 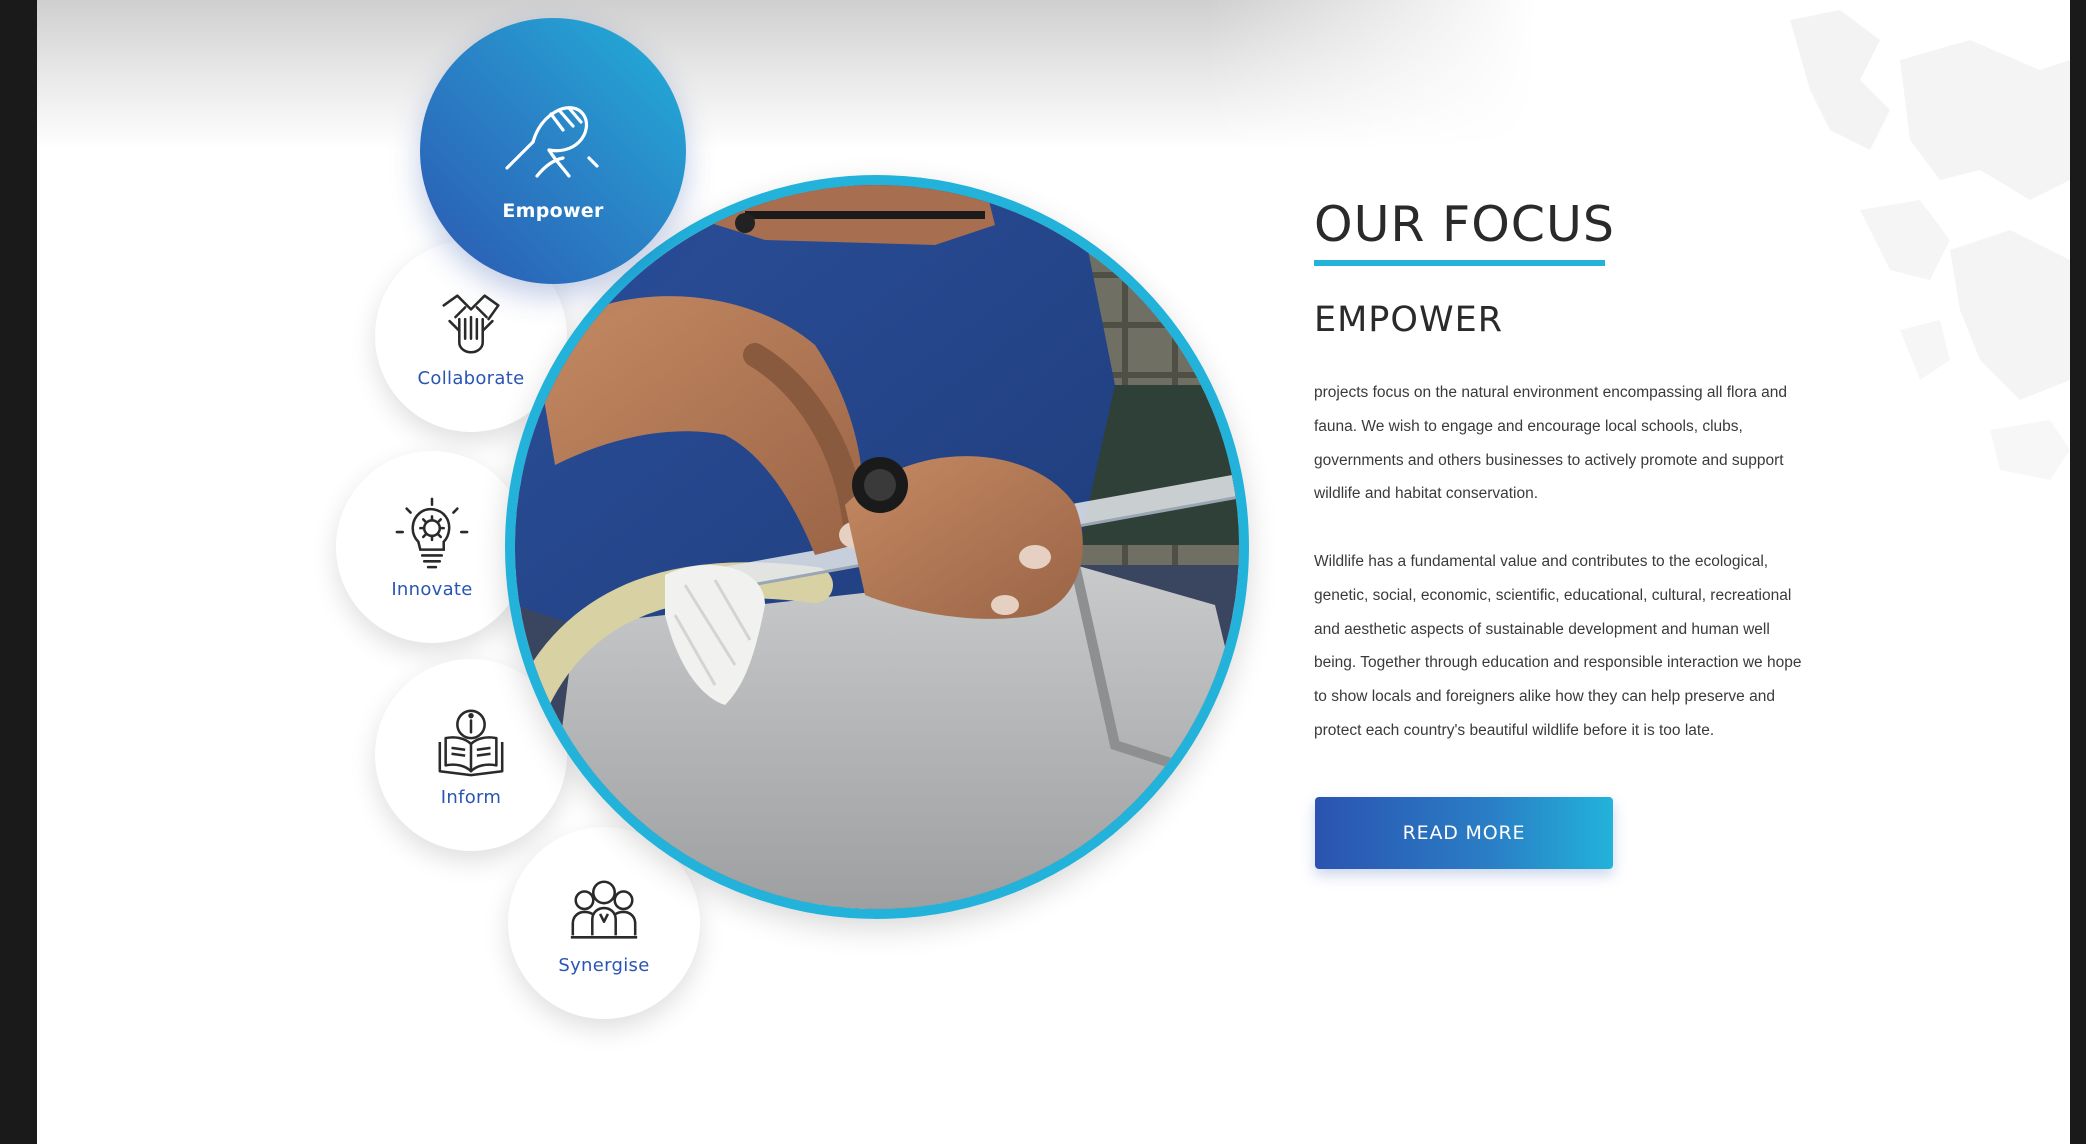 I want to click on arm-wrestle-icon, so click(x=552, y=142).